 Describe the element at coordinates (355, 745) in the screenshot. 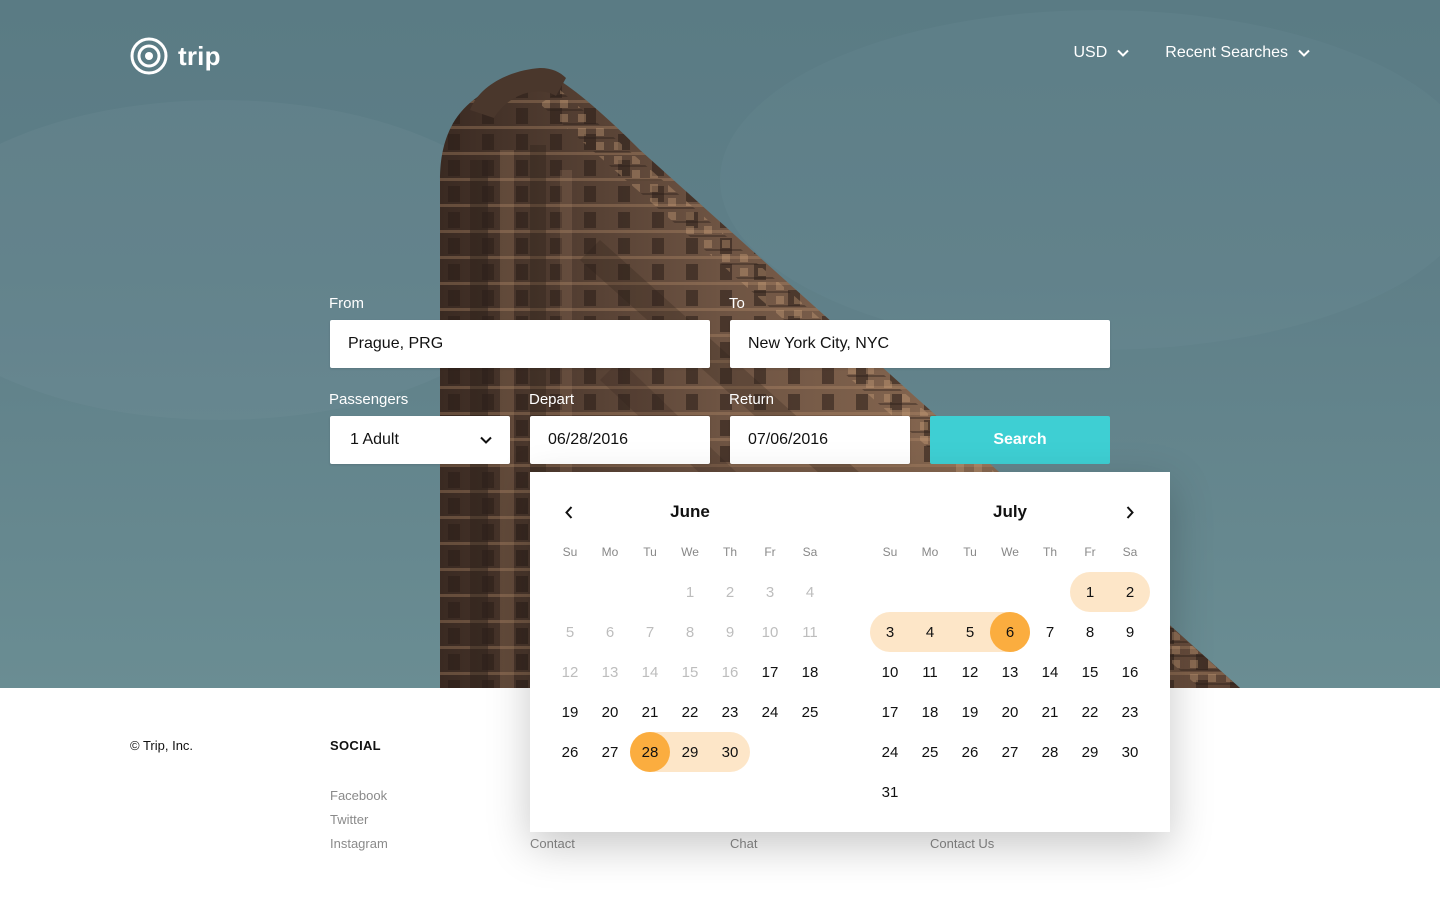

I see `footer-column-social: SOCIAL` at that location.